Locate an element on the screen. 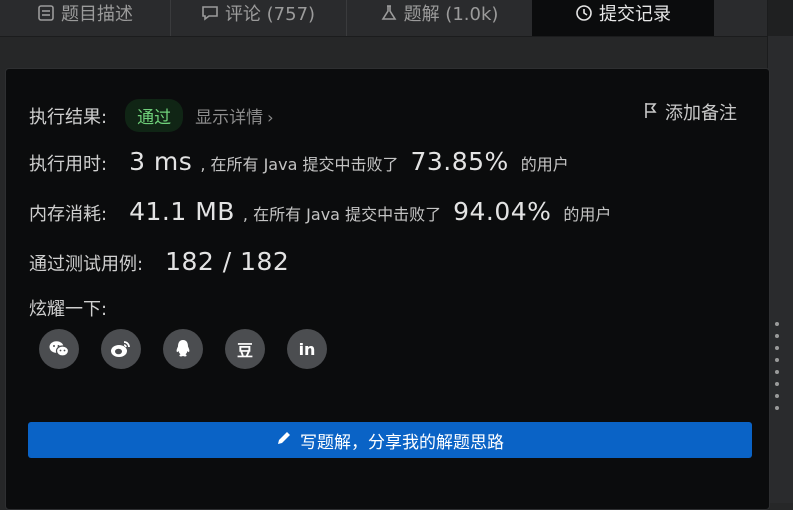  share-buttons: 豆 in is located at coordinates (183, 349).